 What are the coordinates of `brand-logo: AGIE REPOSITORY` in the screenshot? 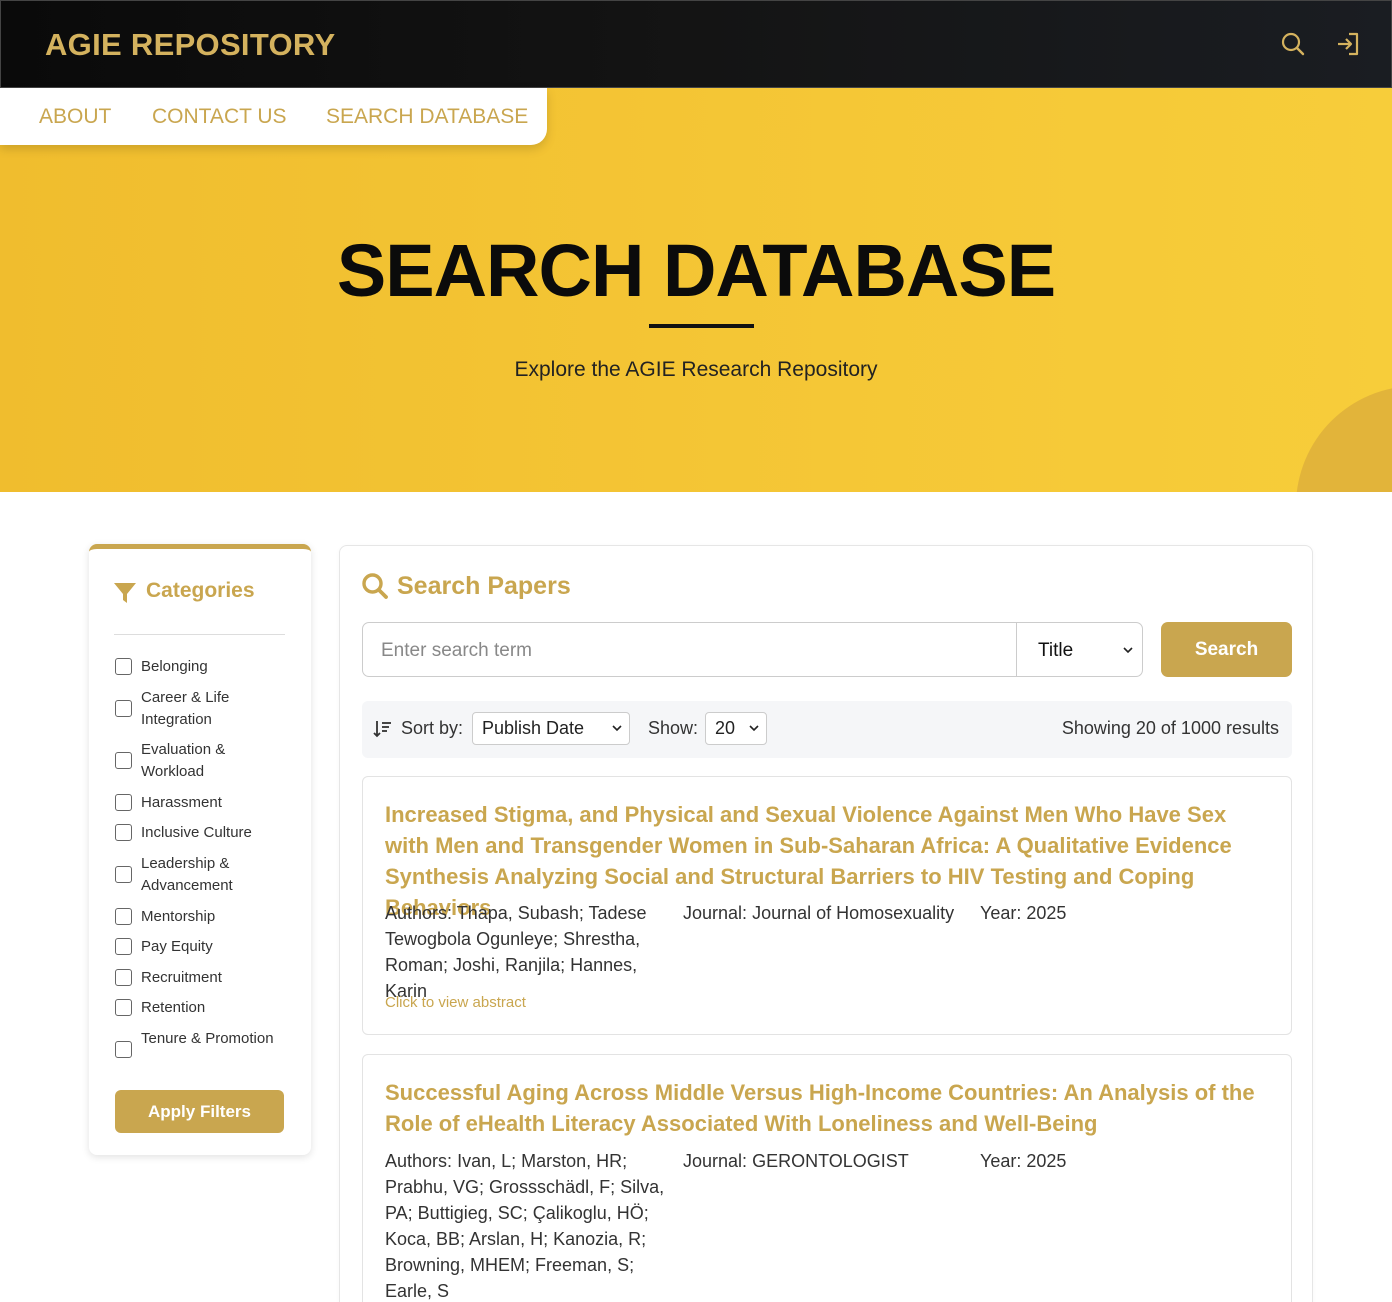 It's located at (190, 45).